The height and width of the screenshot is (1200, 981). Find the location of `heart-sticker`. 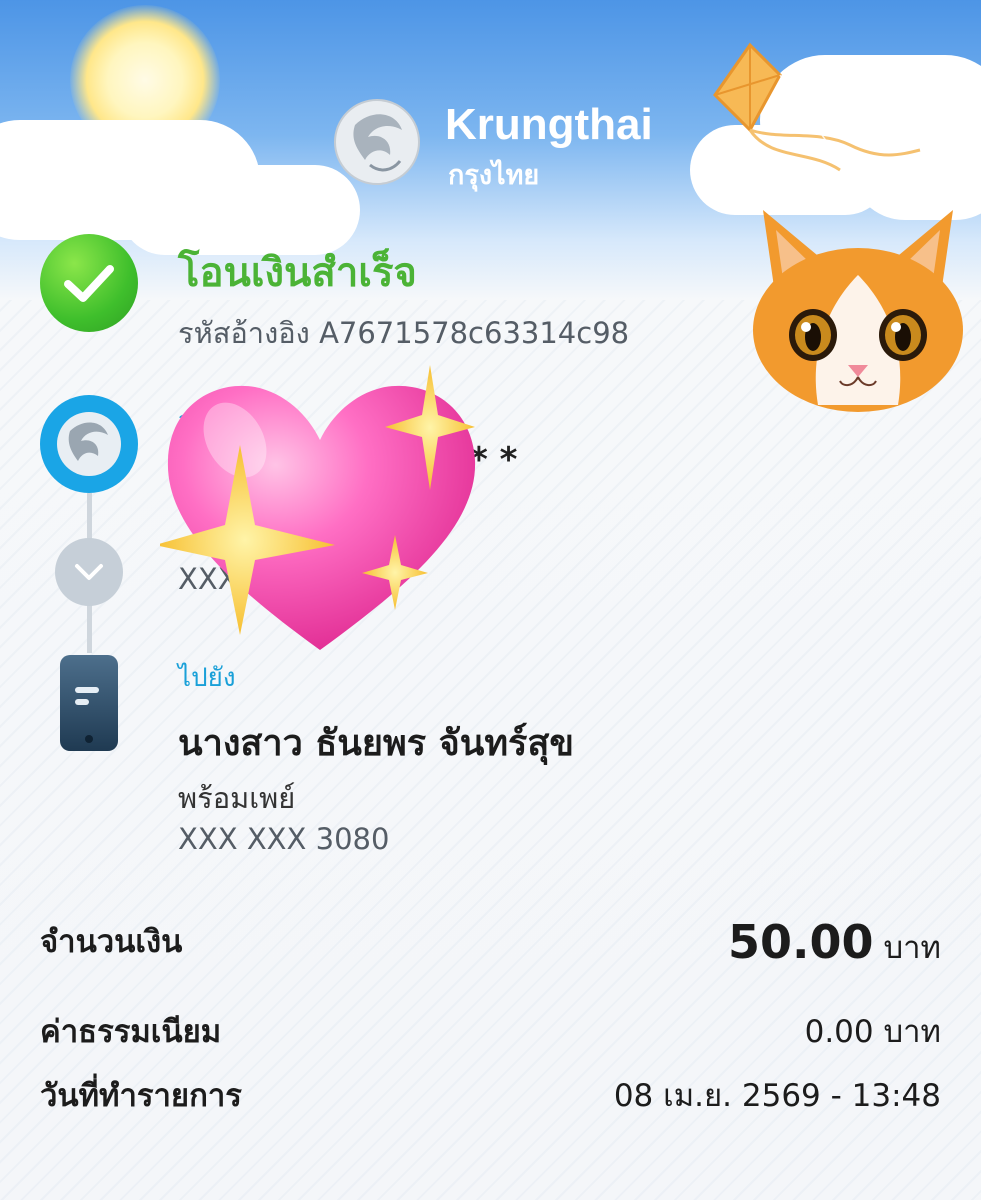

heart-sticker is located at coordinates (318, 507).